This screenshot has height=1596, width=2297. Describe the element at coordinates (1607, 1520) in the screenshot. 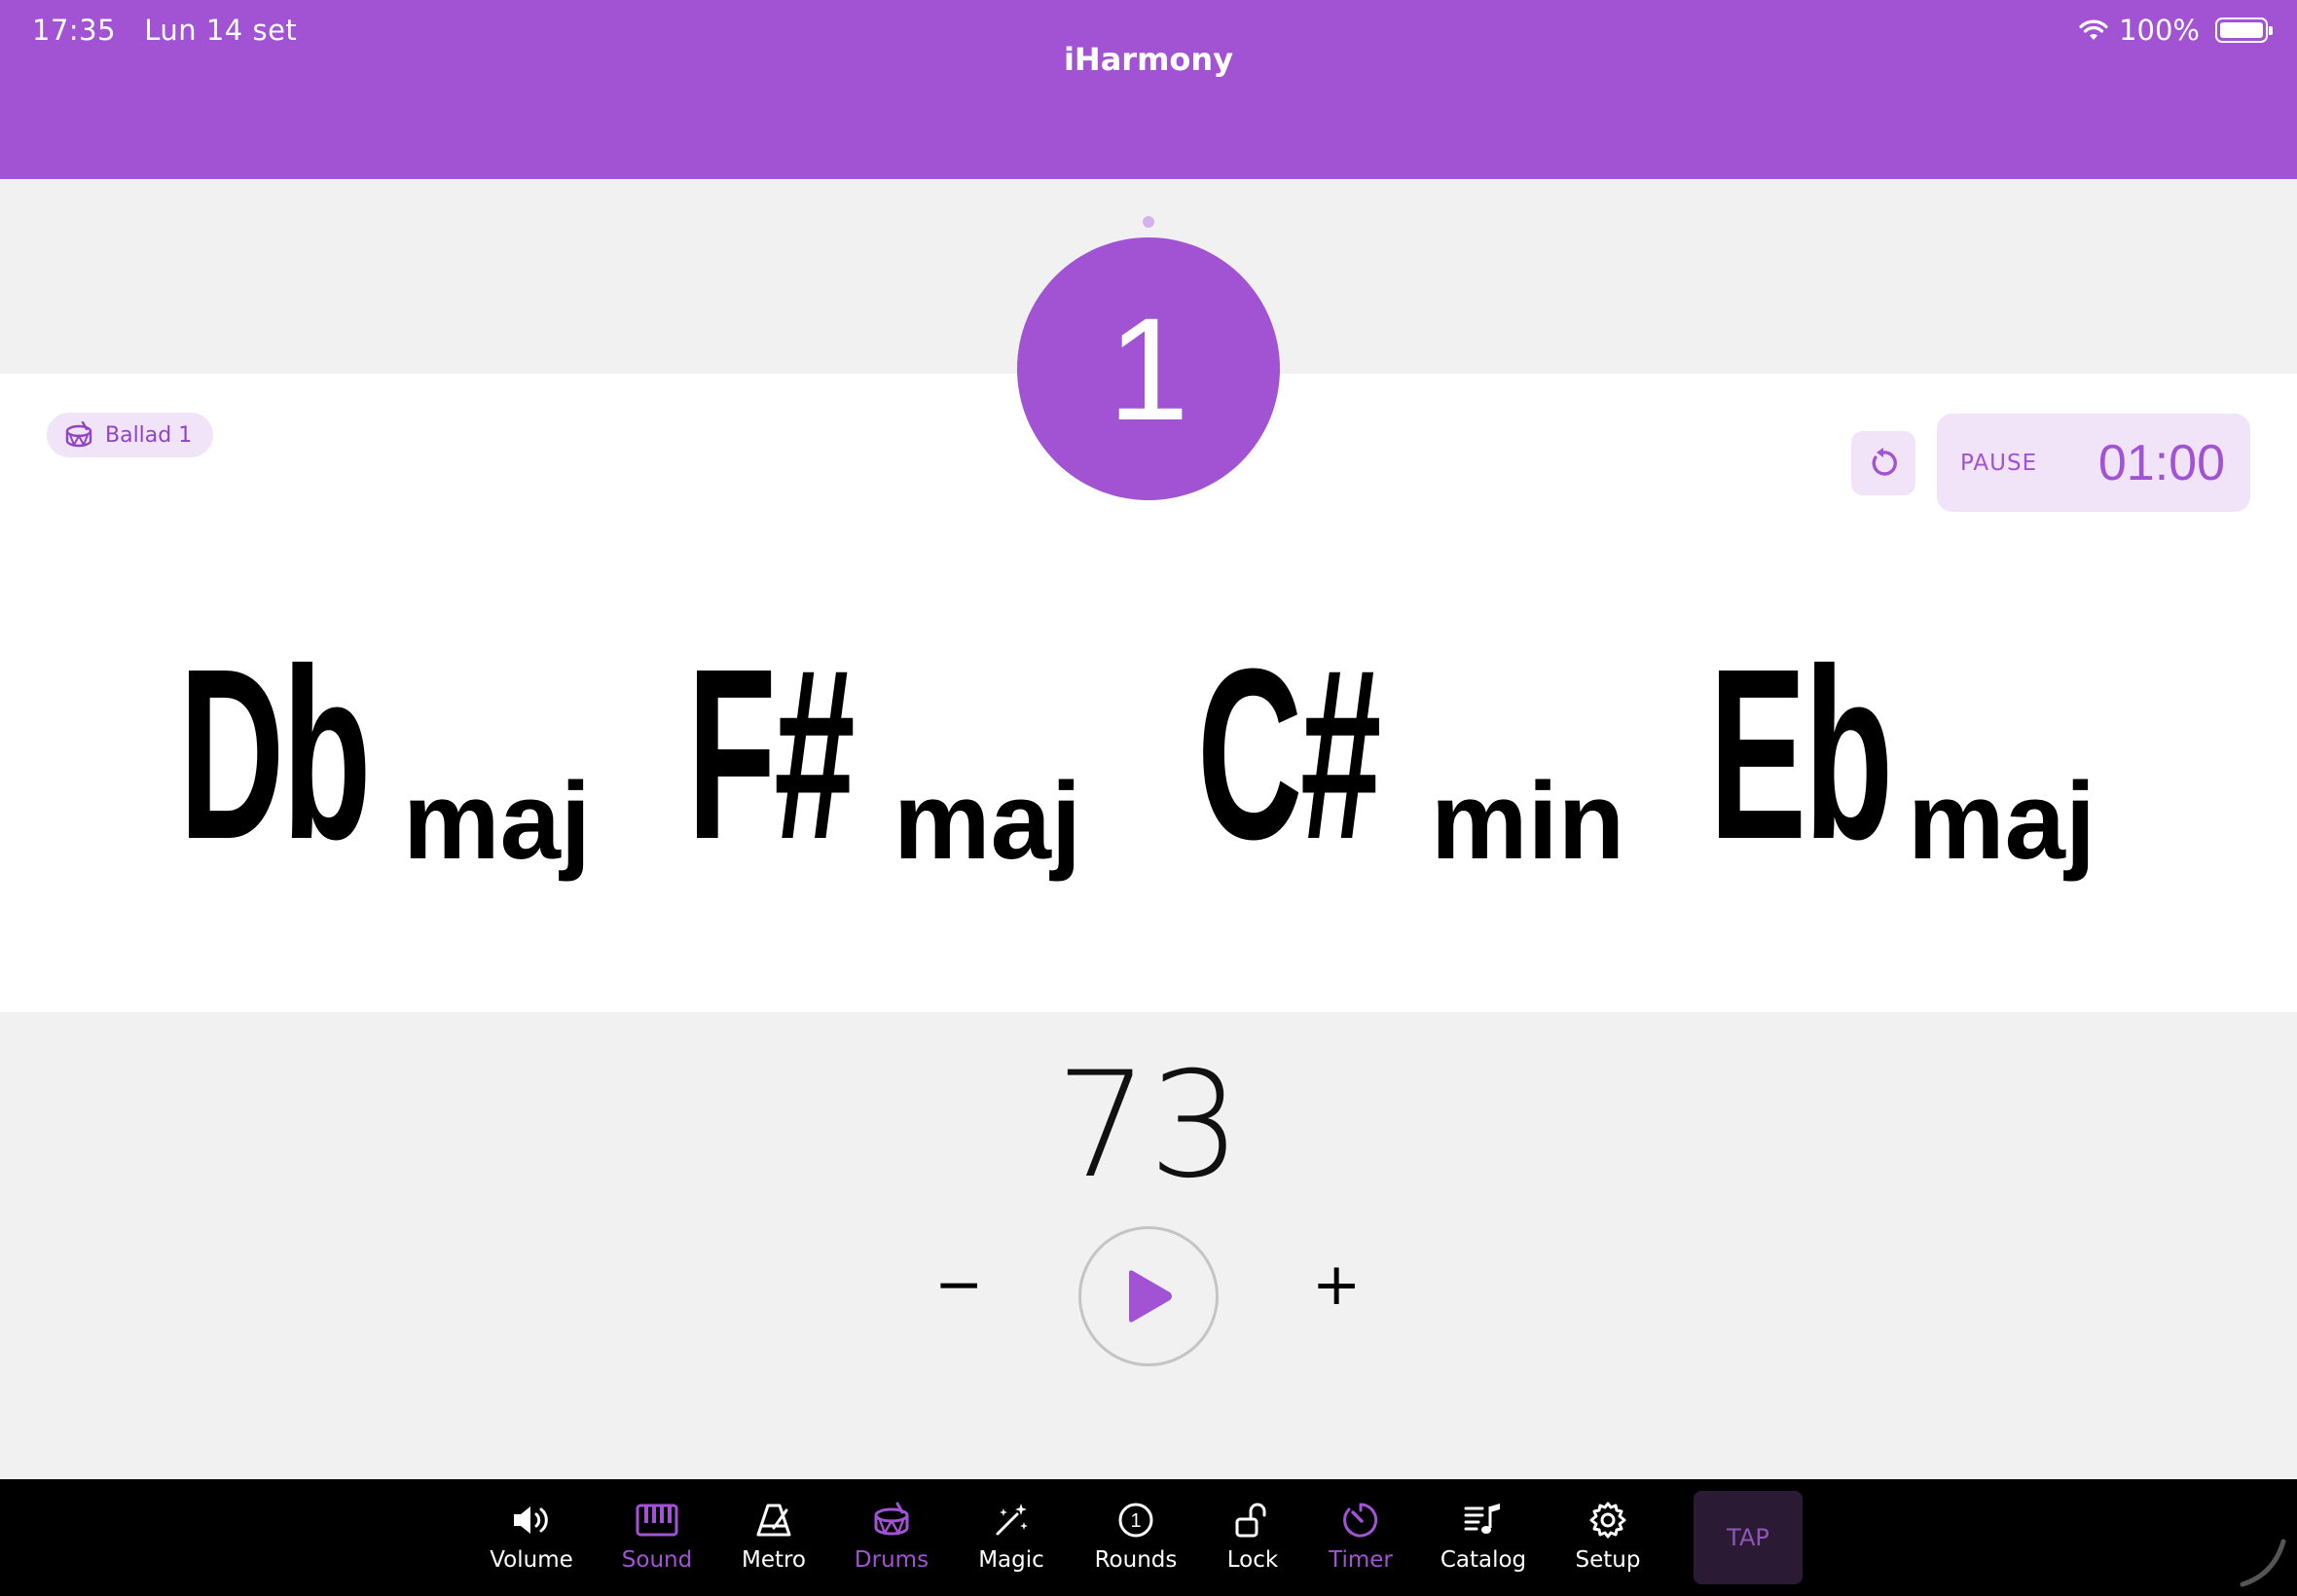

I see `gear-icon` at that location.